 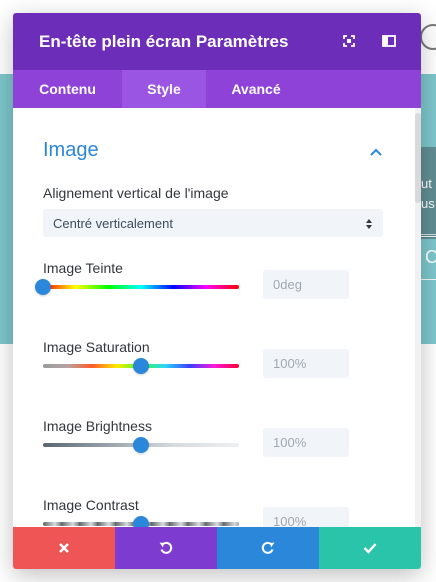 I want to click on brightness-input: 100%, so click(x=306, y=442).